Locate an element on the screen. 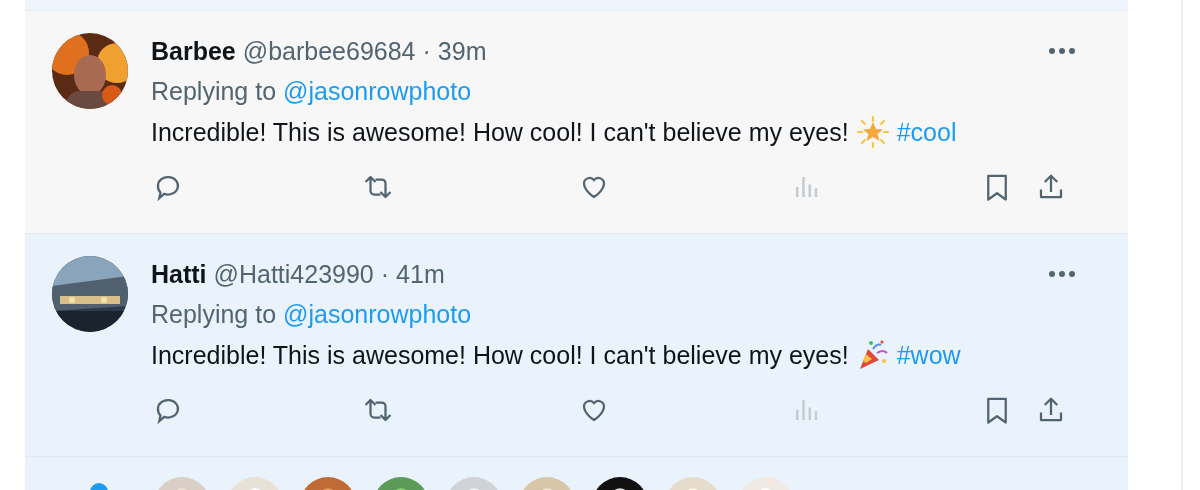 The width and height of the screenshot is (1200, 490). post-time: 41m is located at coordinates (420, 274).